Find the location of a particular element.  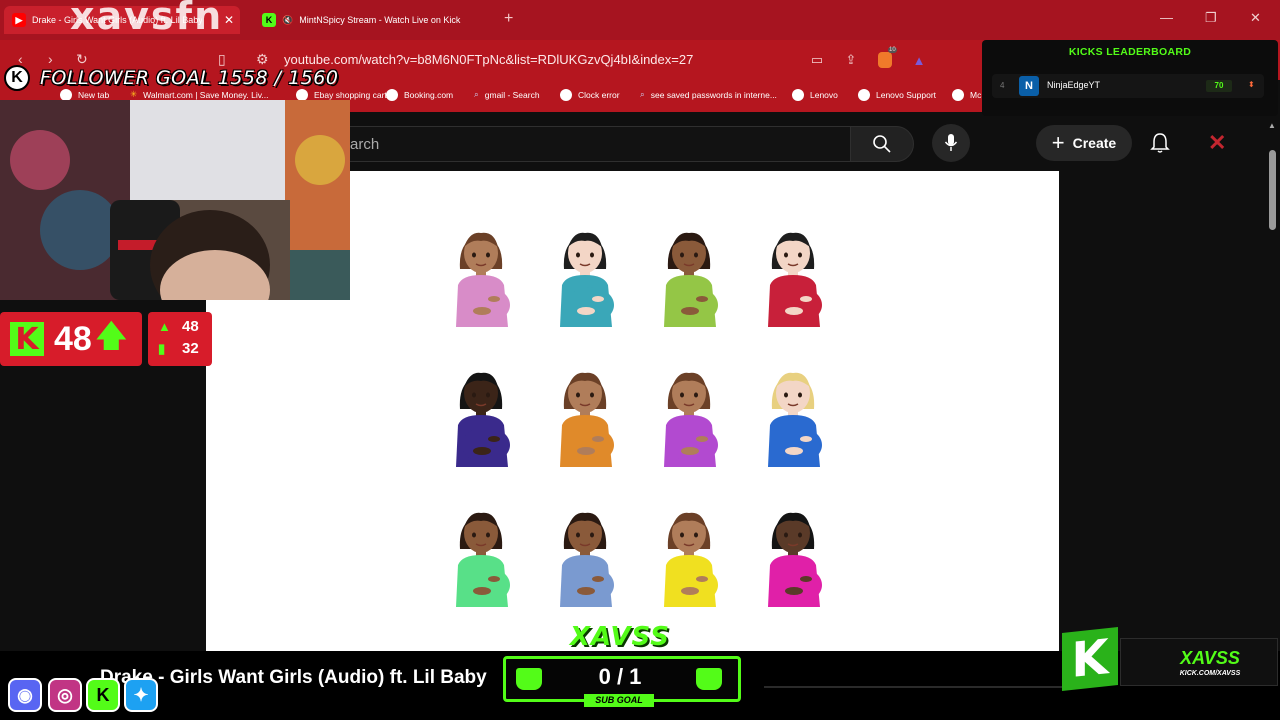

avatar: N is located at coordinates (1029, 86).